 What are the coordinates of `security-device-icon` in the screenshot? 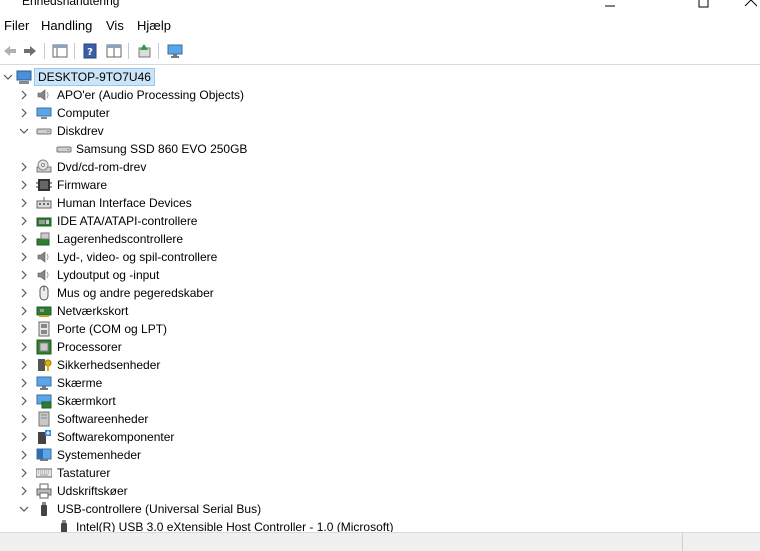 It's located at (45, 365).